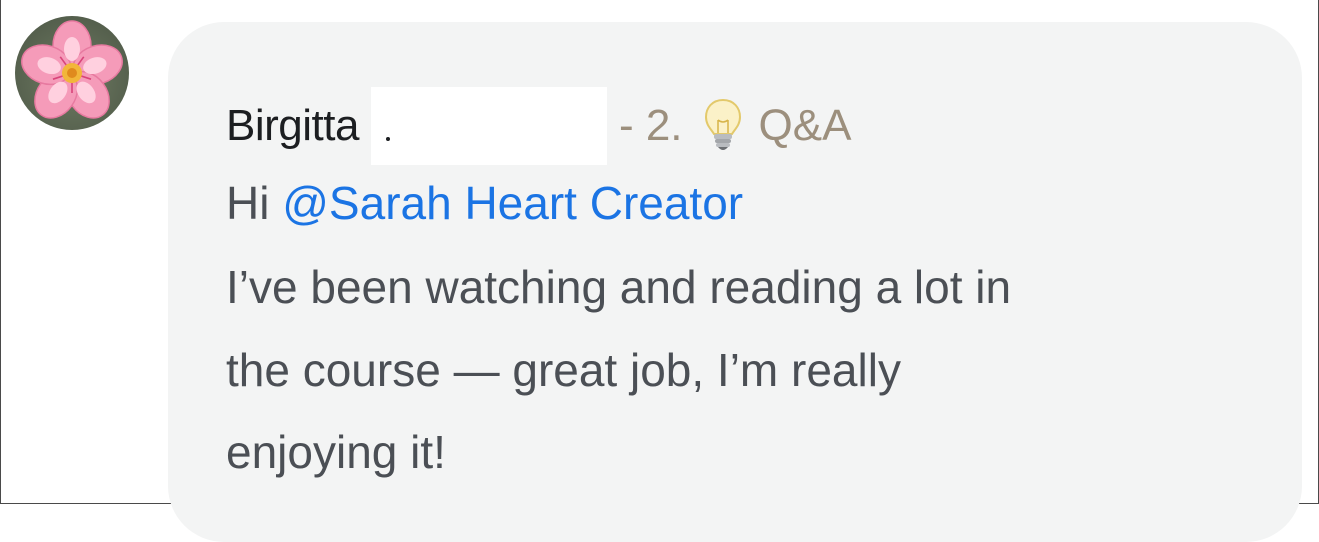 The width and height of the screenshot is (1319, 542). What do you see at coordinates (512, 203) in the screenshot?
I see `mention-link: @Sarah Heart Creator` at bounding box center [512, 203].